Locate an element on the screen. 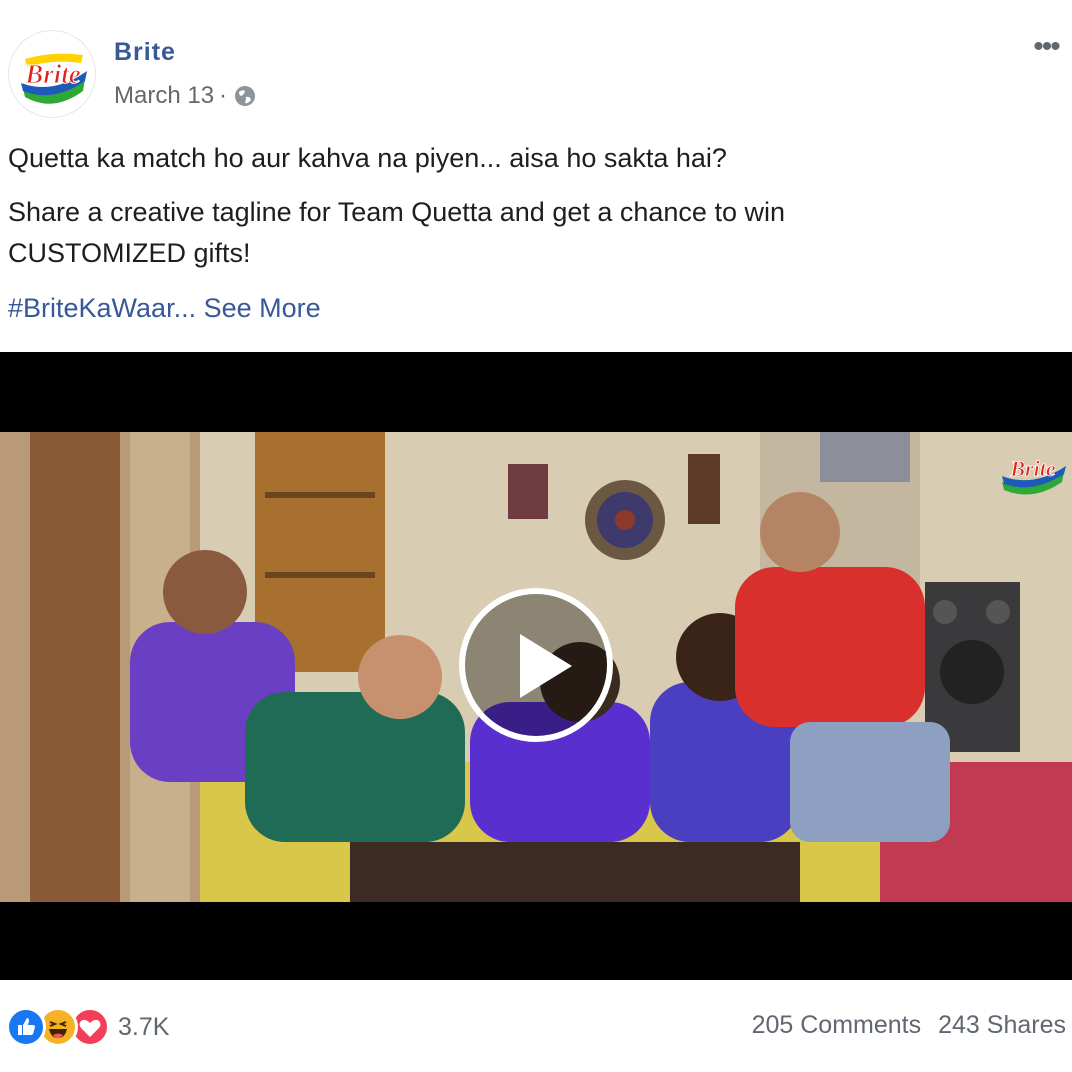 This screenshot has width=1072, height=1072. logo-text: Brite is located at coordinates (52, 74).